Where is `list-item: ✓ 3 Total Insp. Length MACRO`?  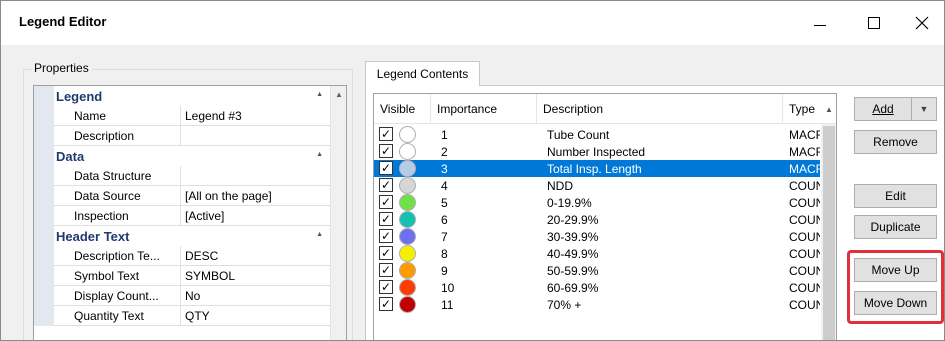 list-item: ✓ 3 Total Insp. Length MACRO is located at coordinates (597, 168).